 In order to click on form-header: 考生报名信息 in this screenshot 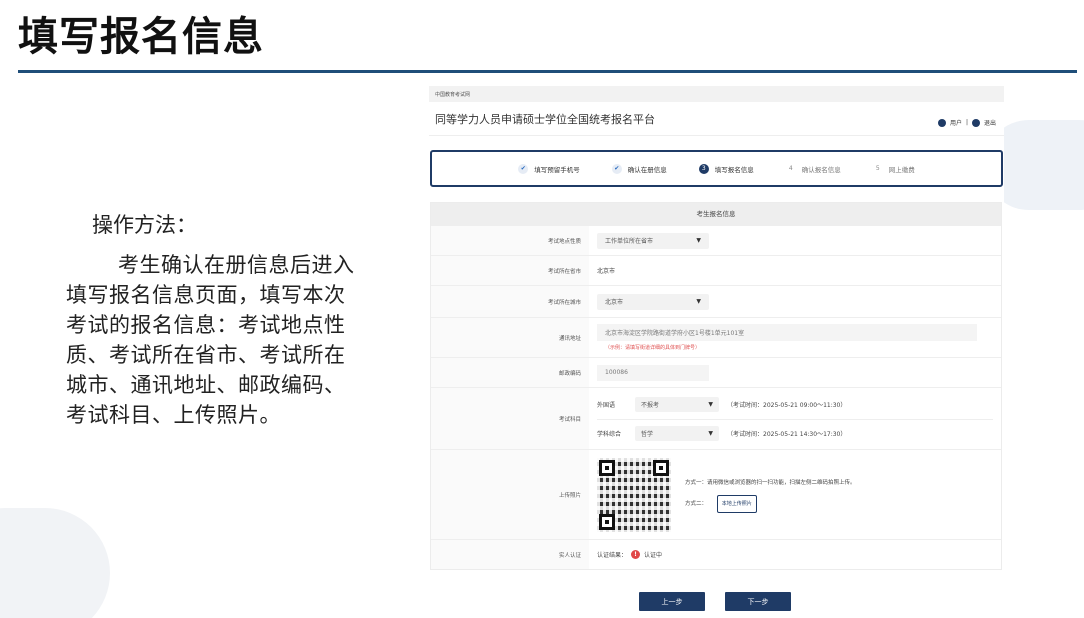, I will do `click(716, 214)`.